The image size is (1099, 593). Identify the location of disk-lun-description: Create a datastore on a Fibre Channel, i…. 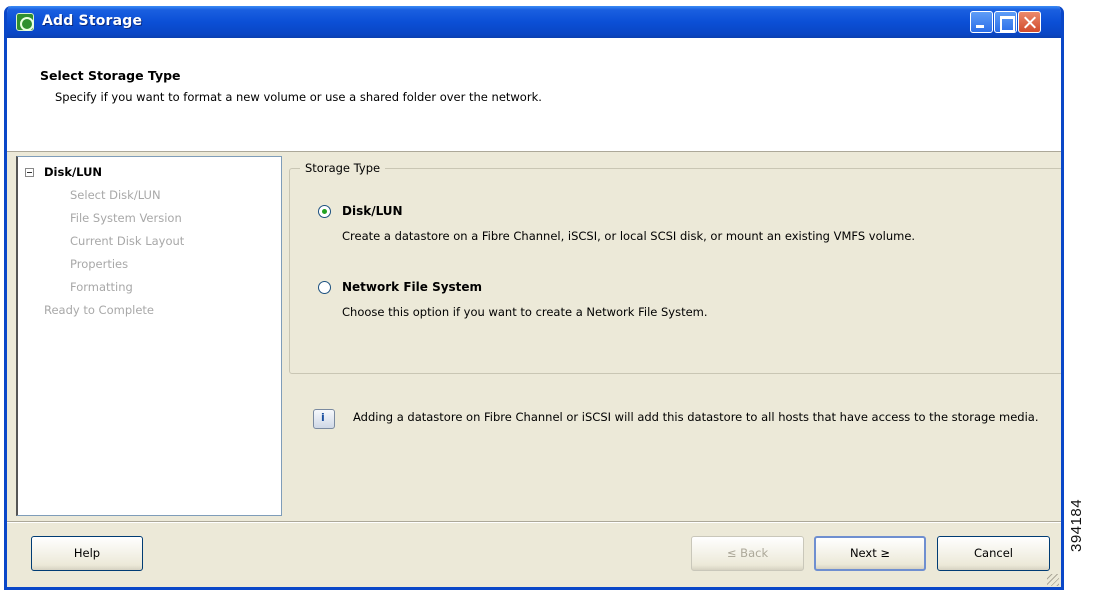
(629, 236).